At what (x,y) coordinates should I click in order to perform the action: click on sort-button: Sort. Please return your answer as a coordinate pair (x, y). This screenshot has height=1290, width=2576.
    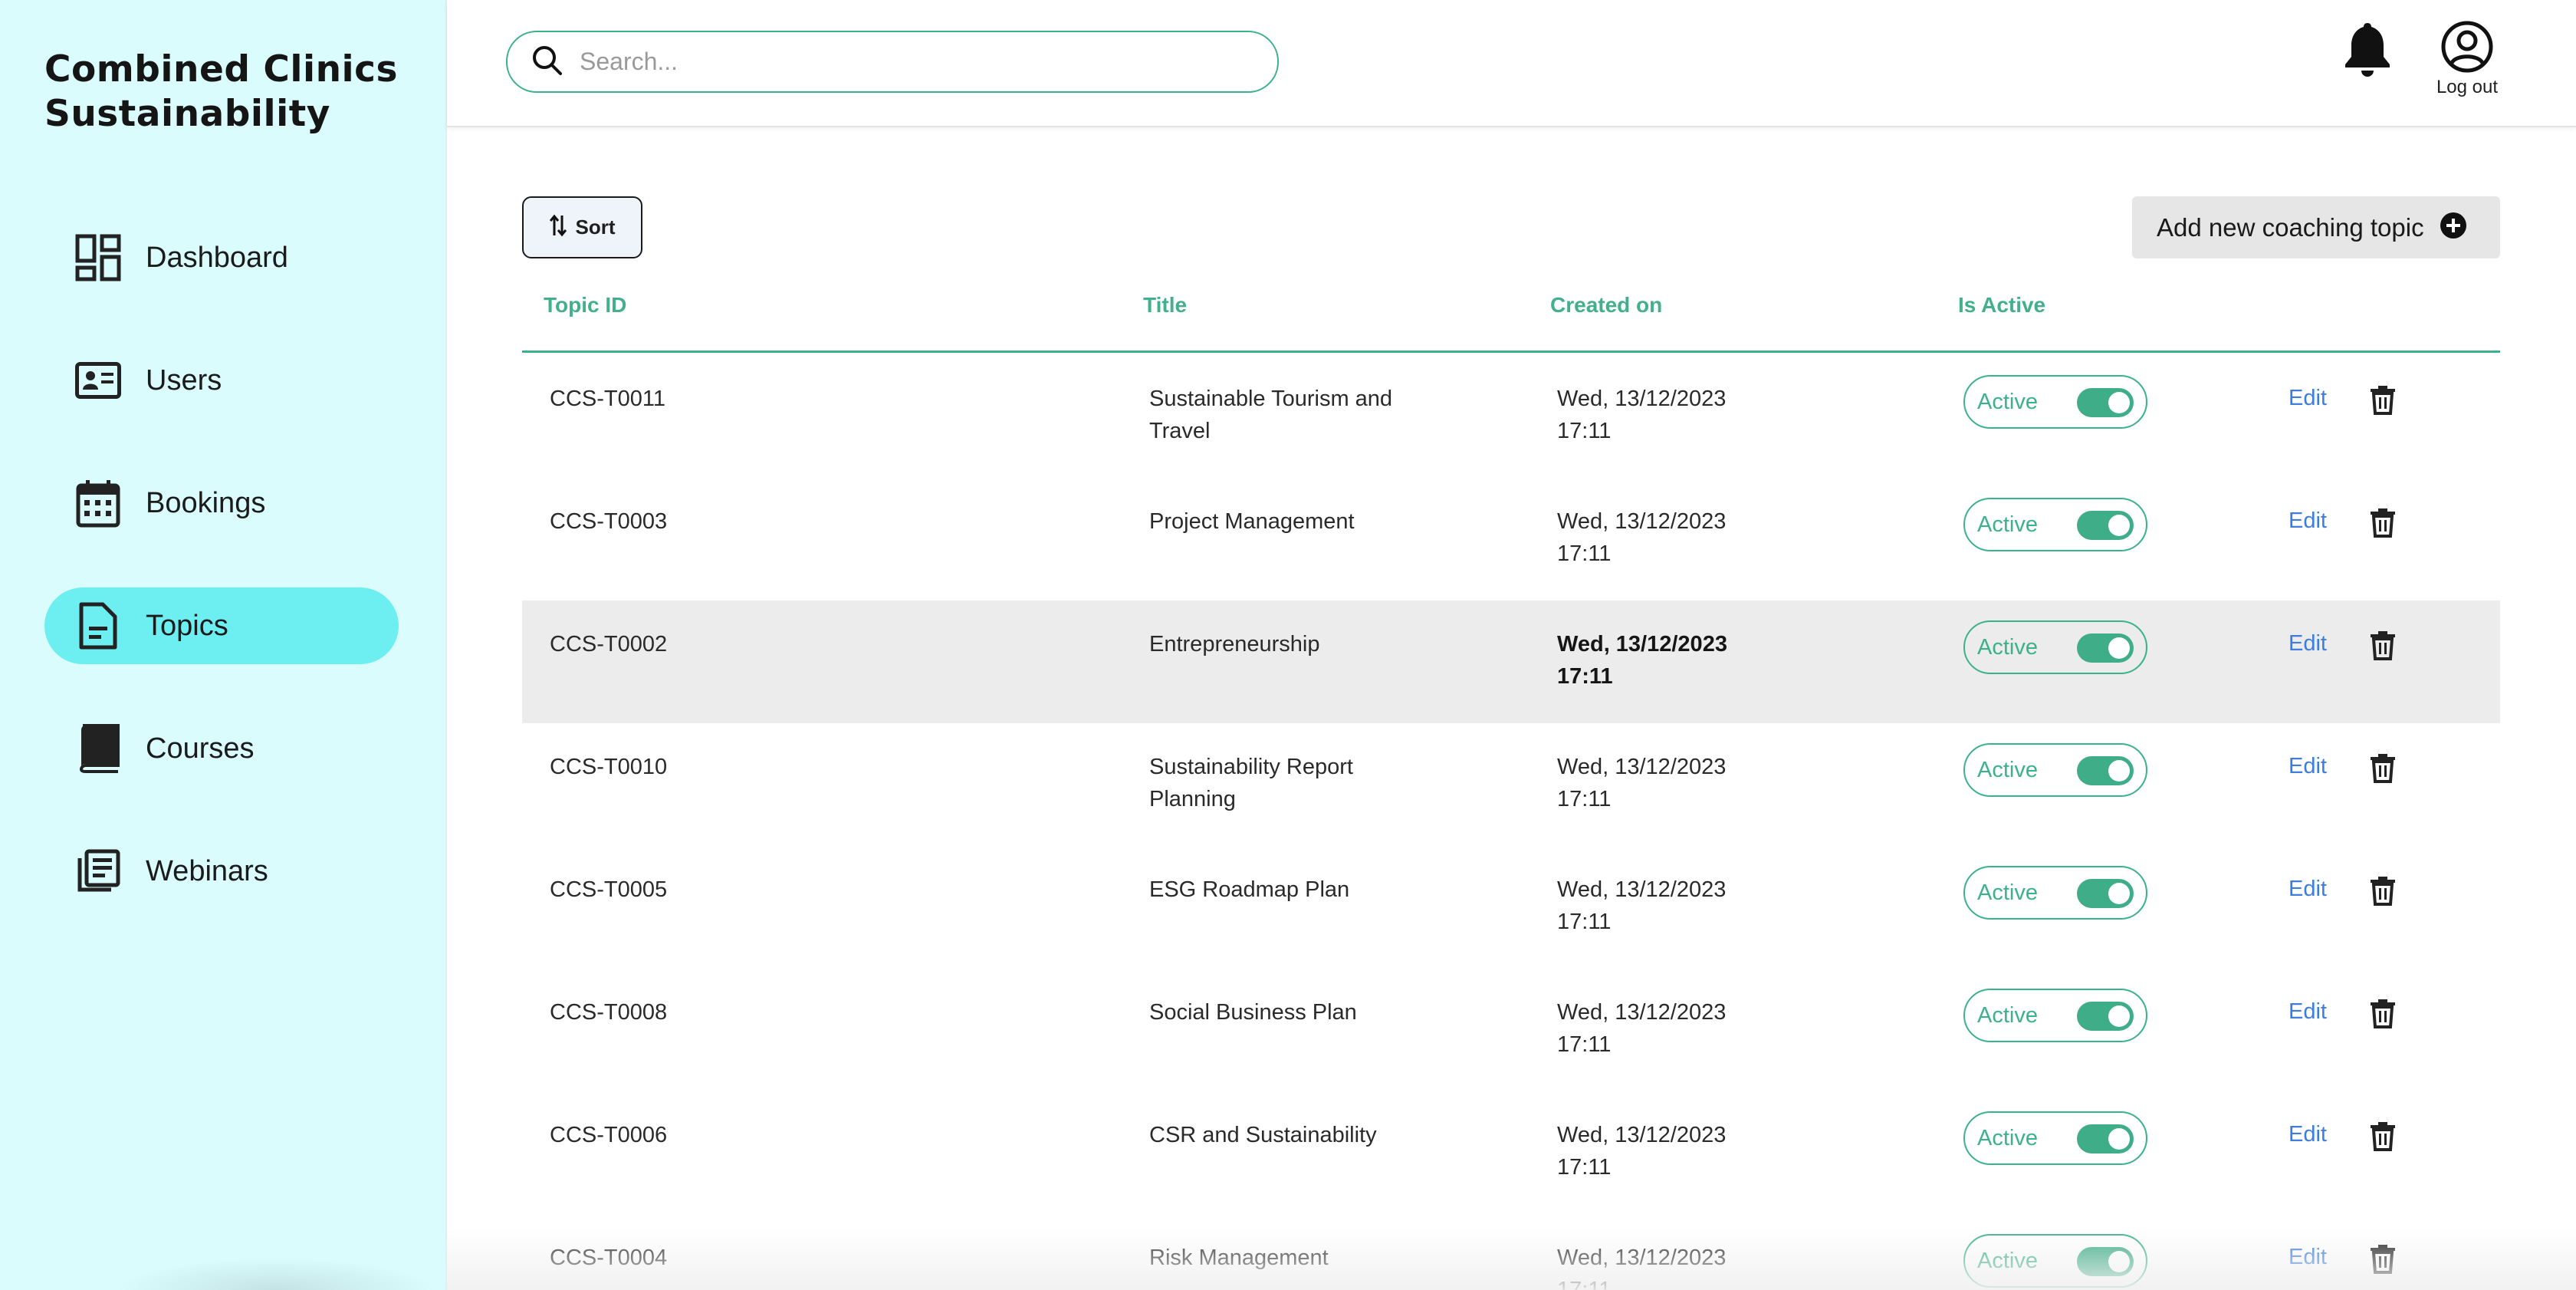
    Looking at the image, I should click on (582, 227).